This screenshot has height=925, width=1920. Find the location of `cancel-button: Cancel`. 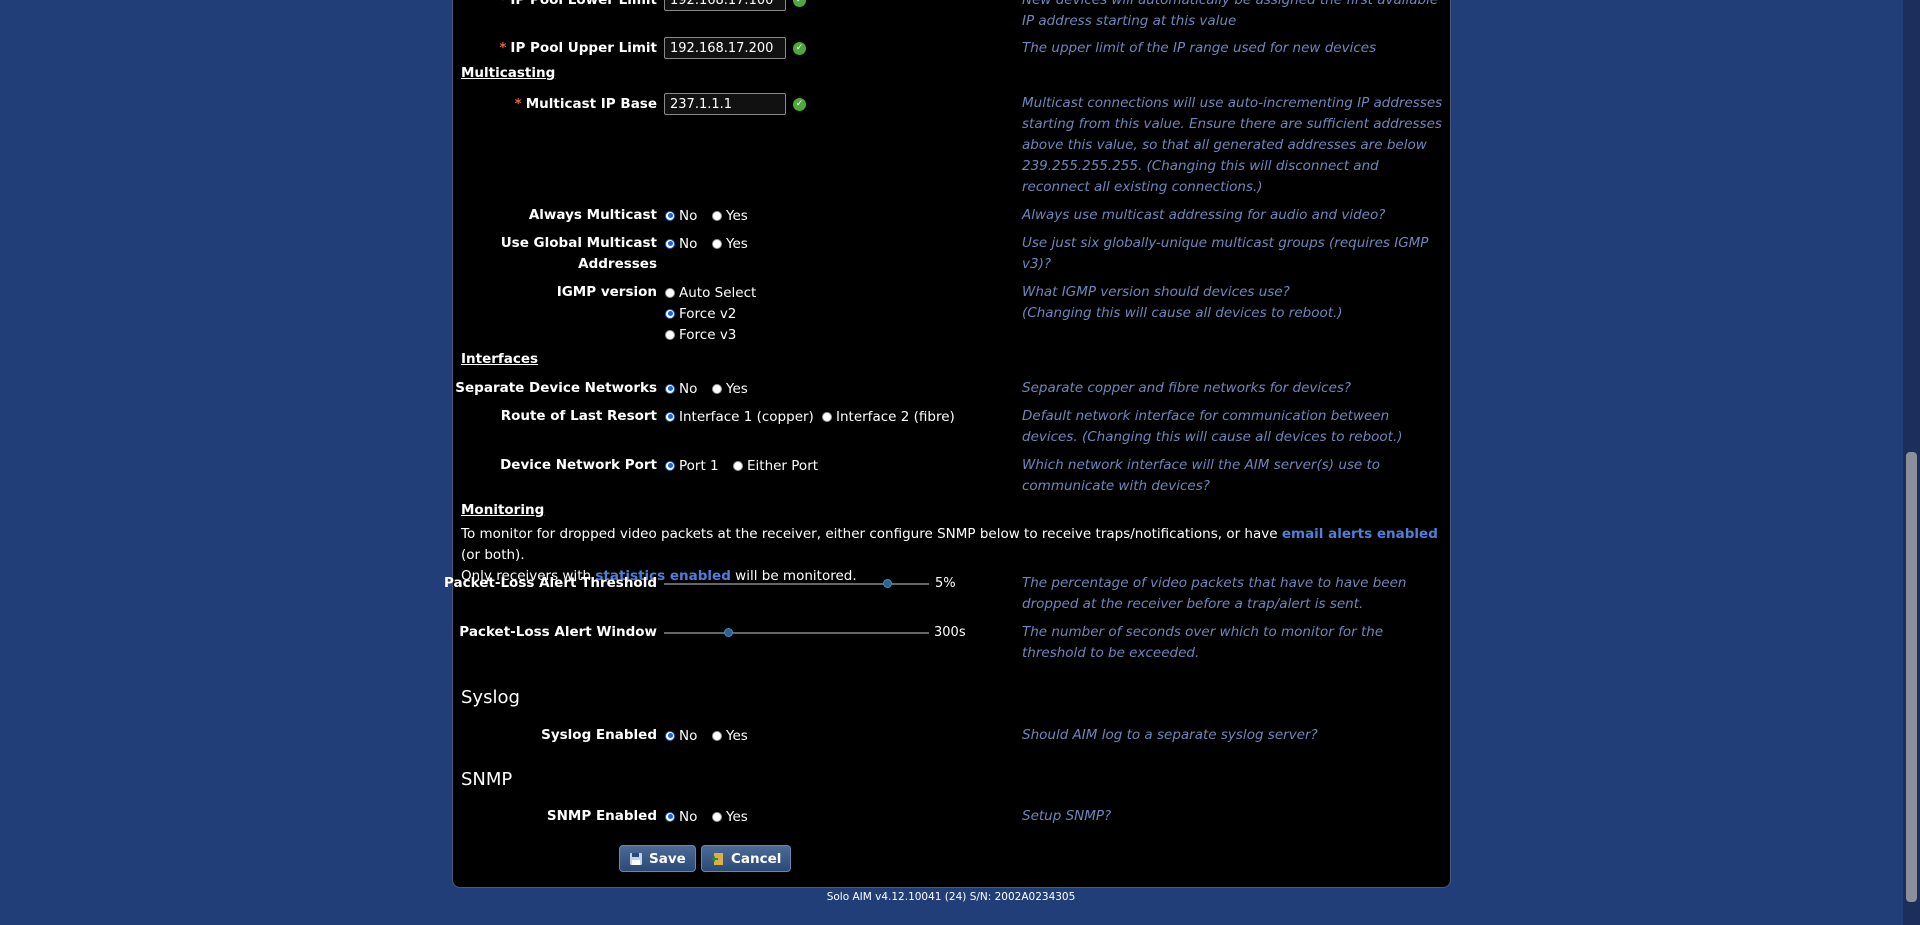

cancel-button: Cancel is located at coordinates (746, 858).